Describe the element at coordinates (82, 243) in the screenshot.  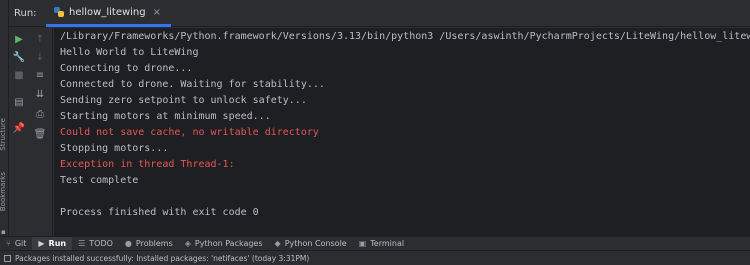
I see `todo-list-icon: ☰` at that location.